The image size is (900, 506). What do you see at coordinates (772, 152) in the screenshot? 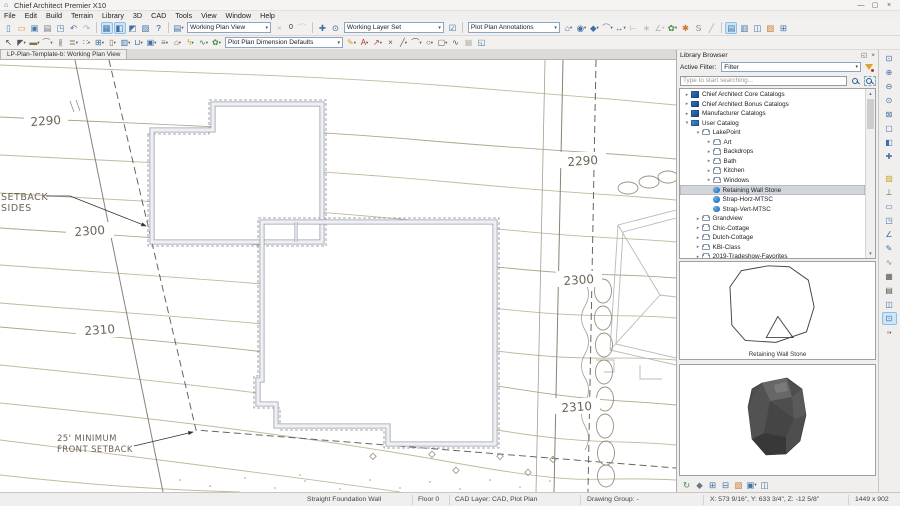
I see `tree-item-backdrops: ▸ Backdrops` at bounding box center [772, 152].